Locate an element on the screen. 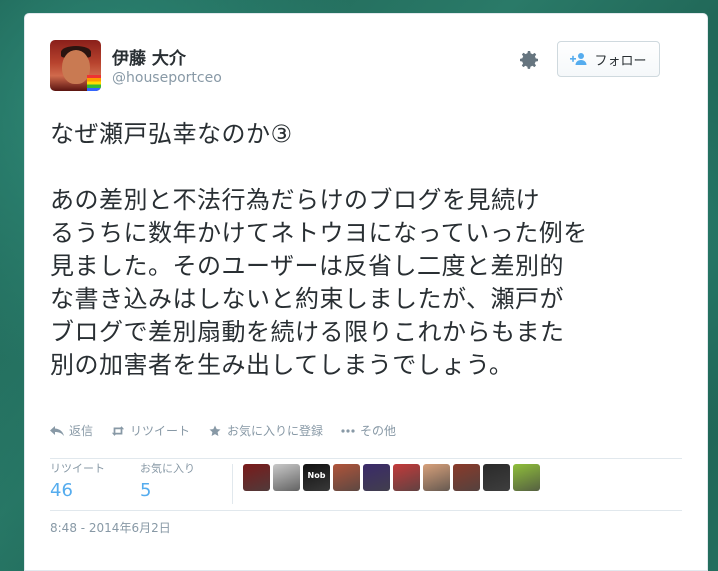 This screenshot has height=571, width=718. retweet-button: リツイート is located at coordinates (150, 430).